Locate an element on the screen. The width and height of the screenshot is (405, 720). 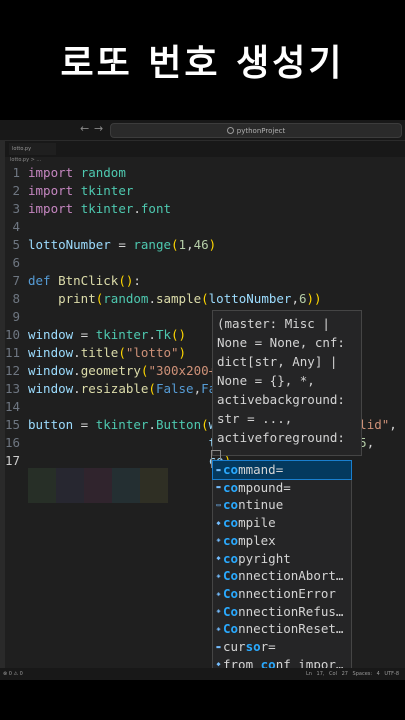
code-token: resizable is located at coordinates (114, 388).